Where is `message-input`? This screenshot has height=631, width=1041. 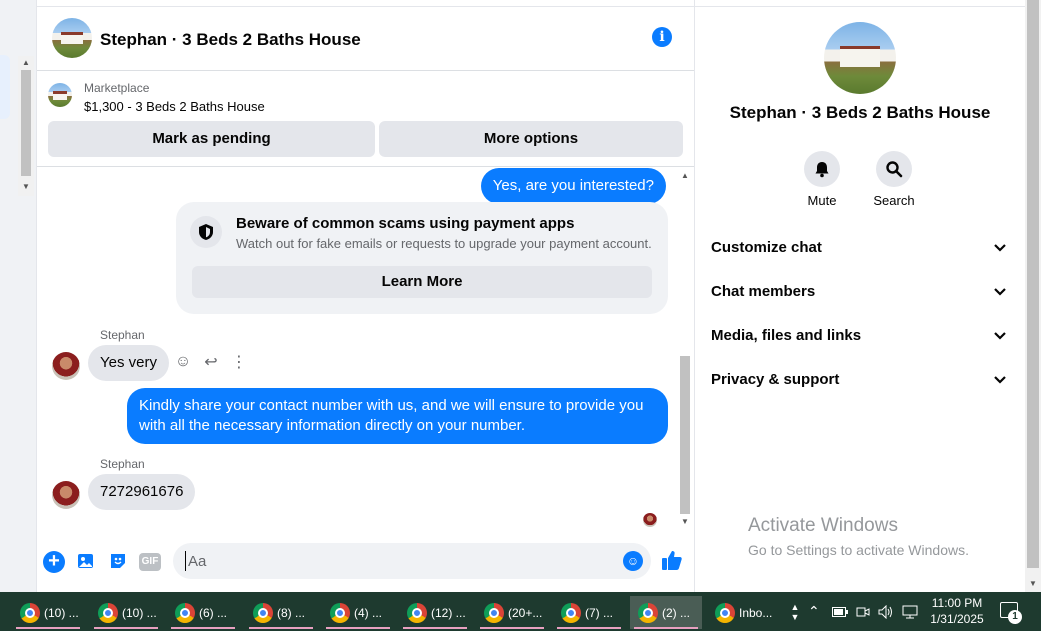 message-input is located at coordinates (395, 561).